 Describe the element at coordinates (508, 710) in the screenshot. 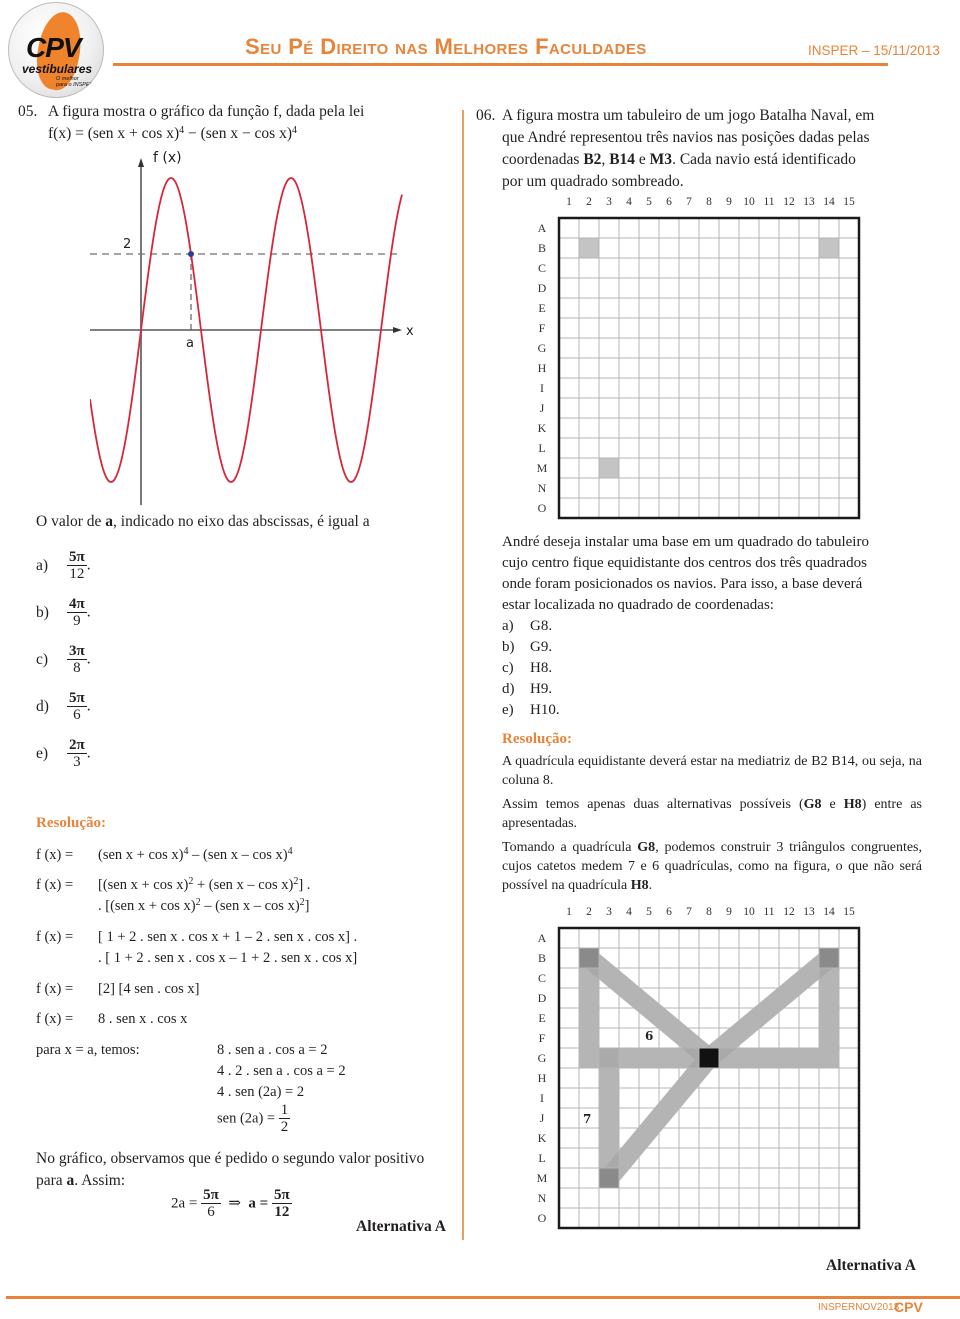

I see `option-letter: e)` at that location.